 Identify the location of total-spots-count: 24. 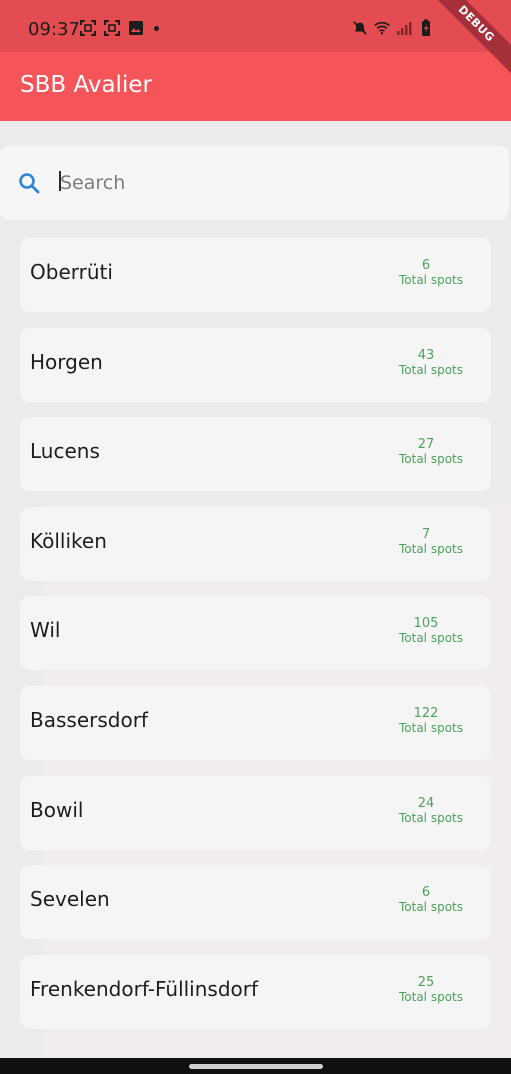
(426, 803).